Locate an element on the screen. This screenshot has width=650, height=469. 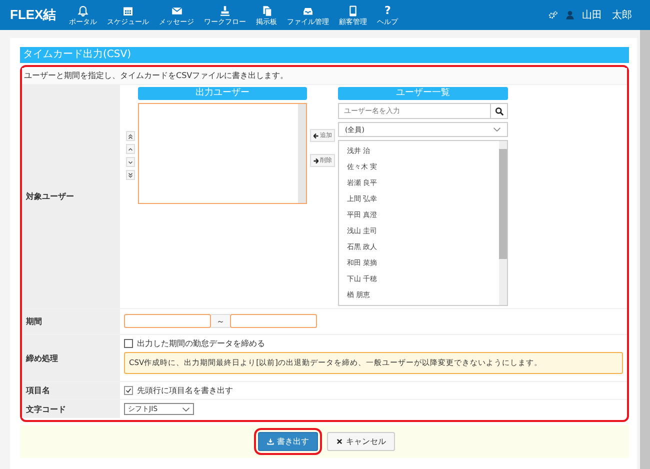
move-down-button is located at coordinates (130, 162).